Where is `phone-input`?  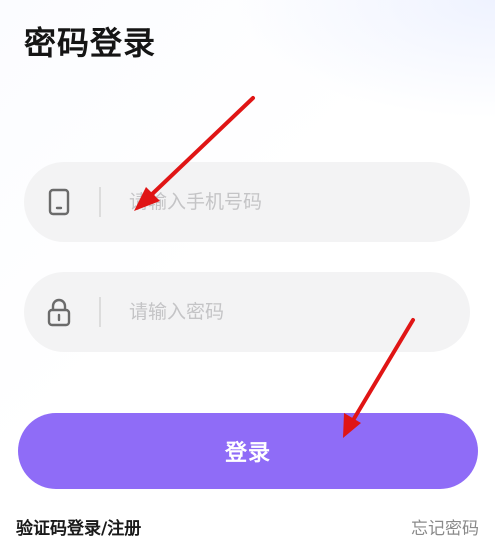 phone-input is located at coordinates (279, 202).